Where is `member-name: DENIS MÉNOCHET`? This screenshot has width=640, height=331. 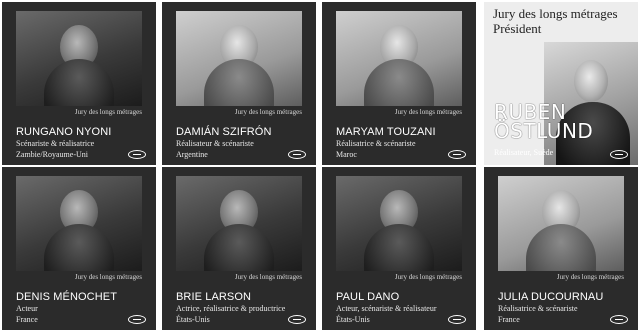 member-name: DENIS MÉNOCHET is located at coordinates (67, 297).